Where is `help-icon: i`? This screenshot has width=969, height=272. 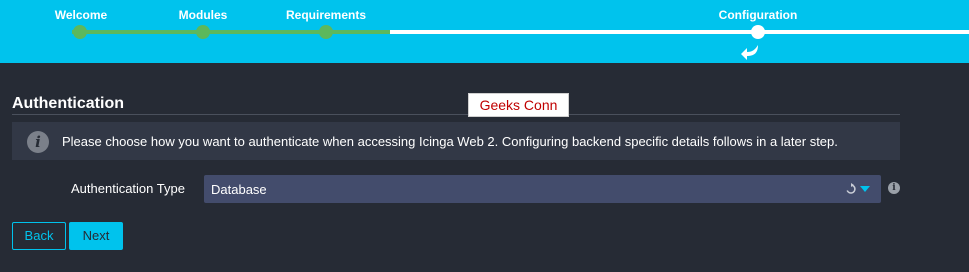 help-icon: i is located at coordinates (894, 188).